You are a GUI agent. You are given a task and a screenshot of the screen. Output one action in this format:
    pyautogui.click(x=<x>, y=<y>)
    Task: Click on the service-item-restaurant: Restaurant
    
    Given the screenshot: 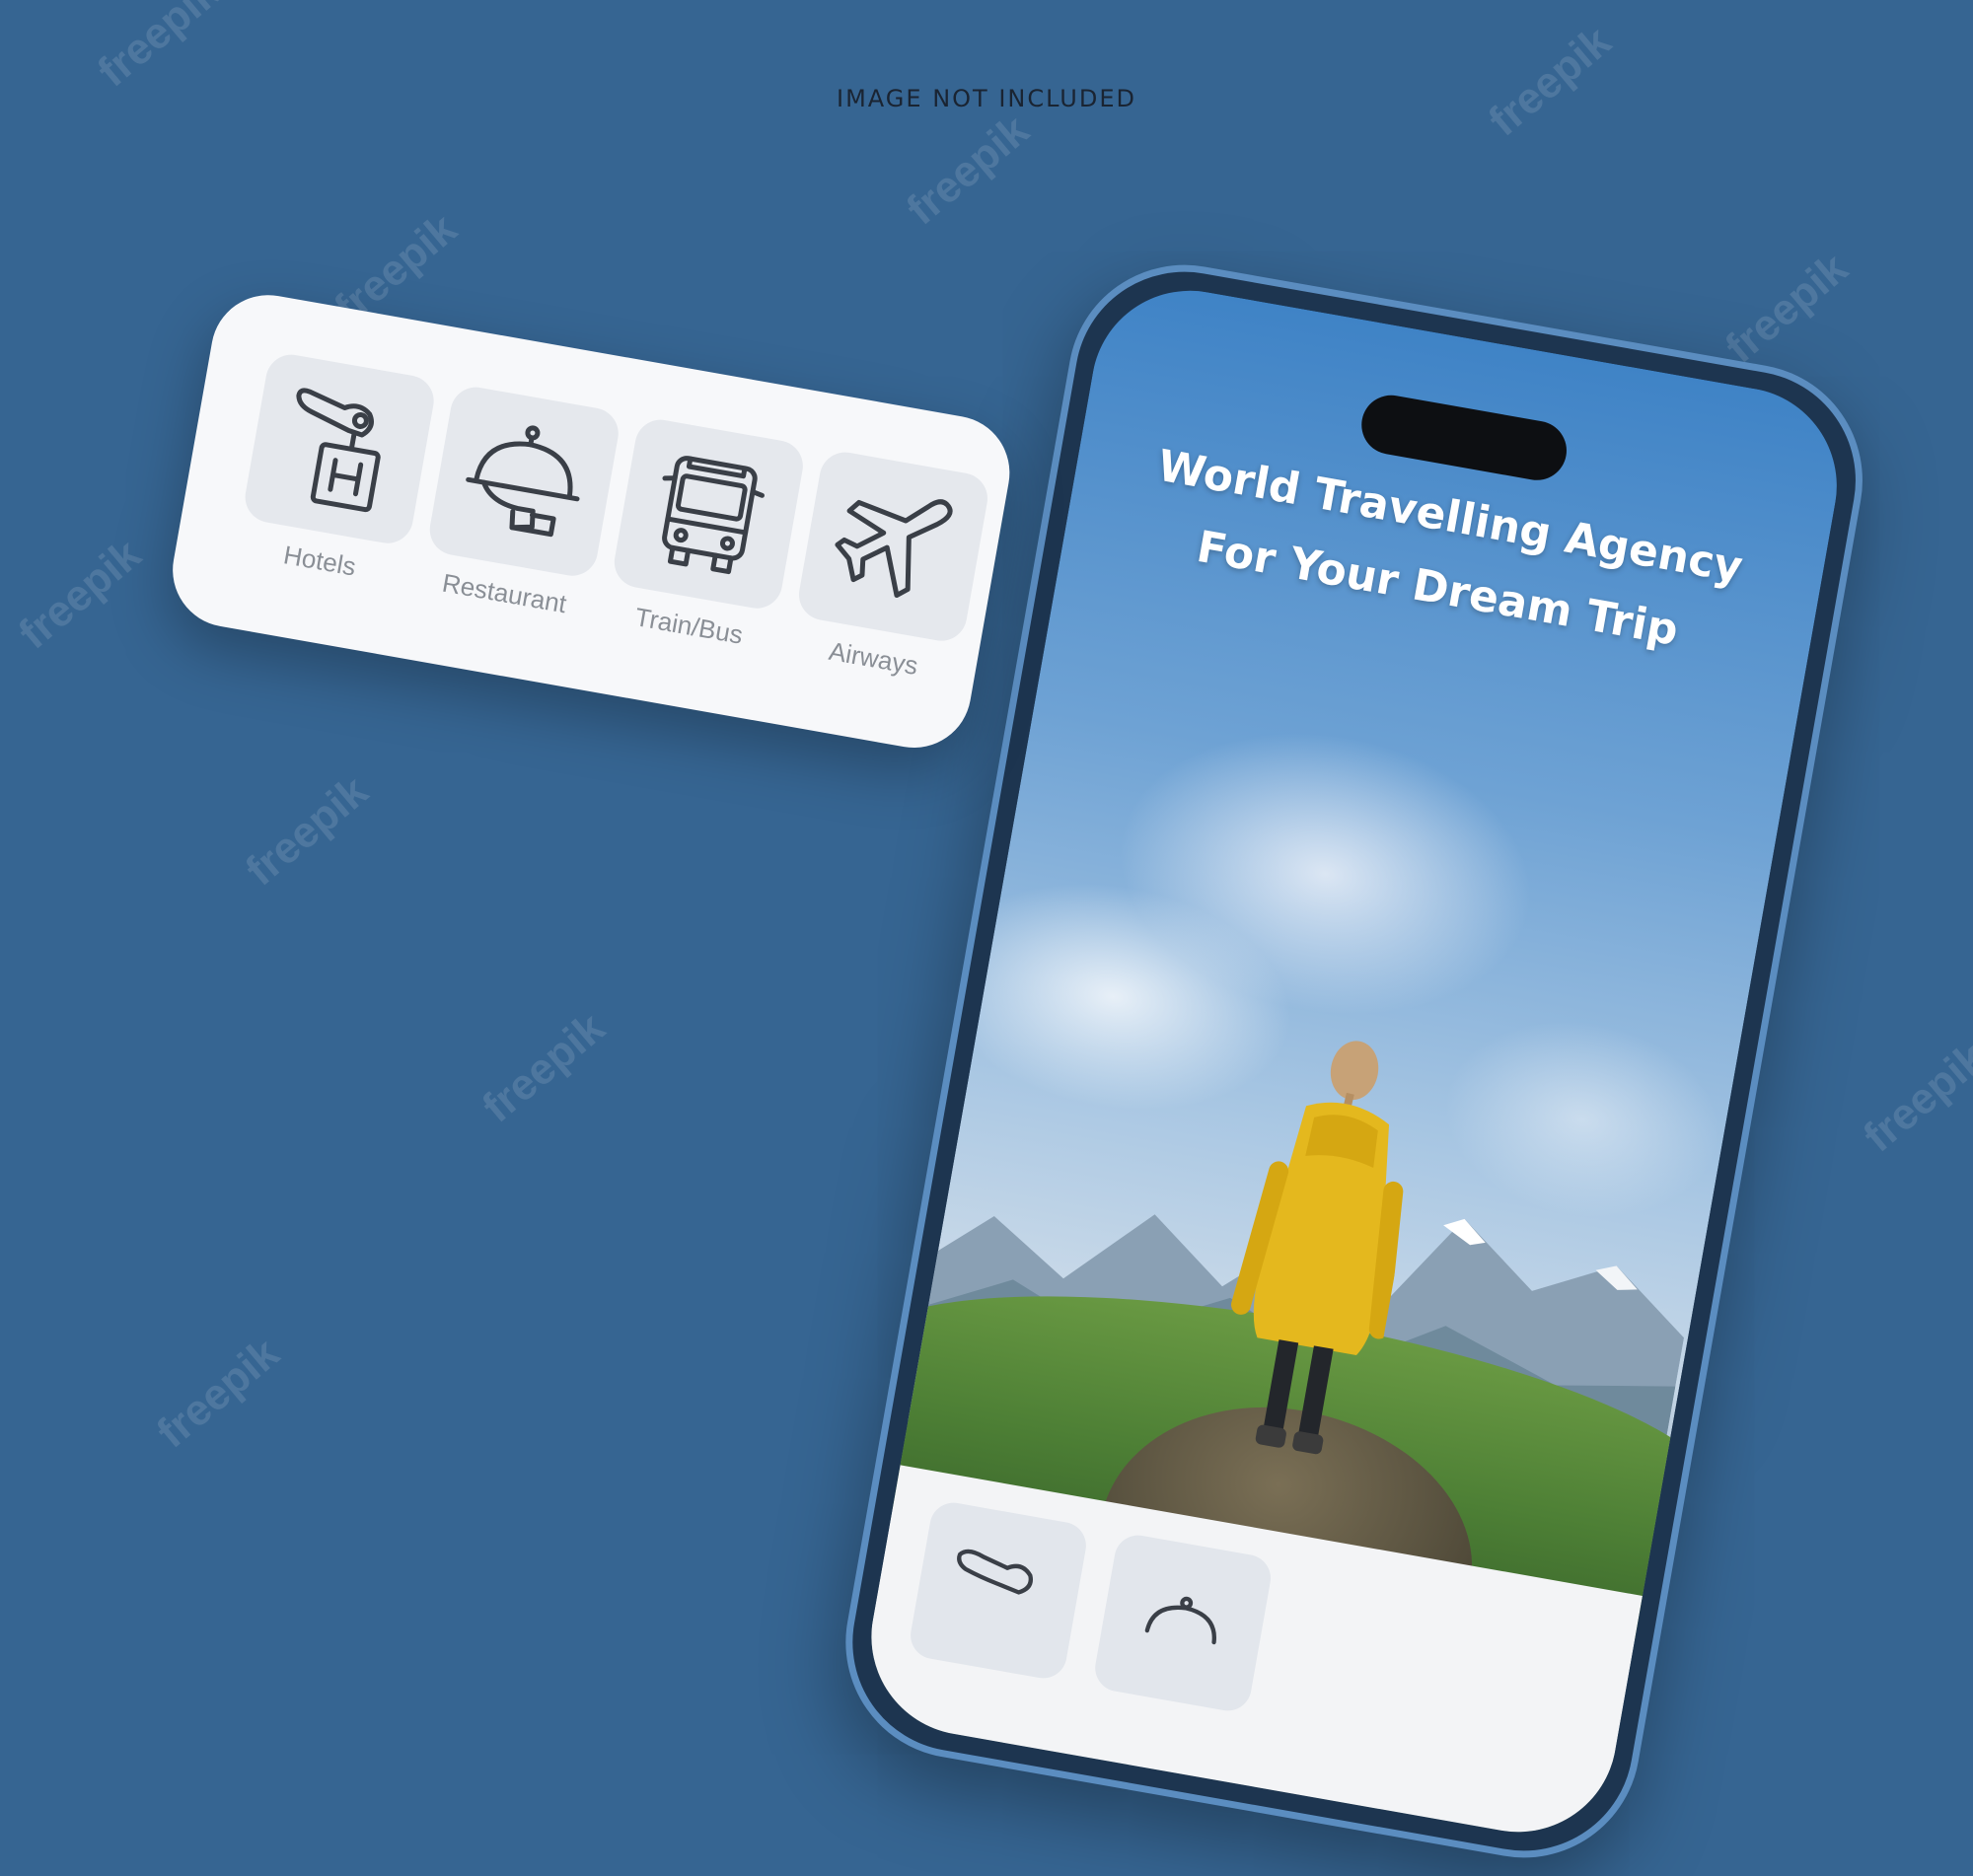 What is the action you would take?
    pyautogui.click(x=520, y=503)
    